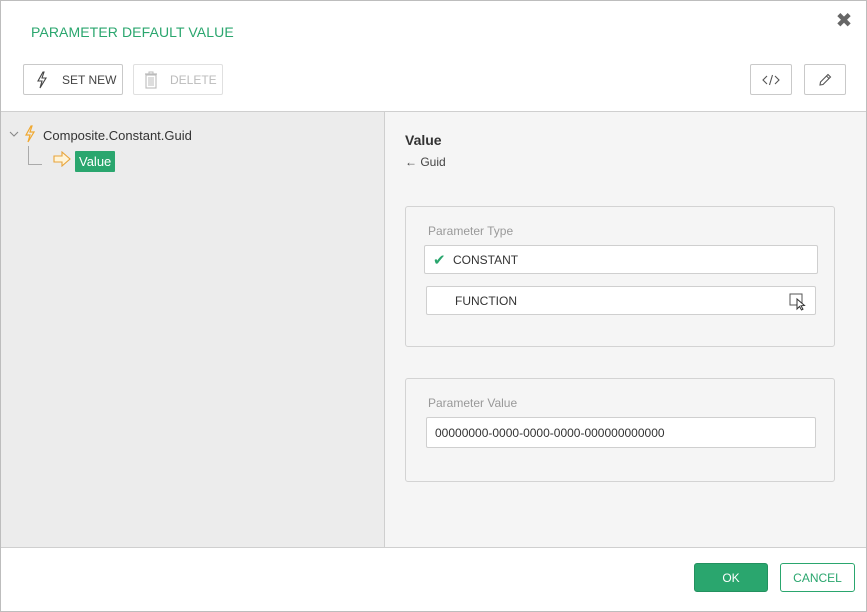 The image size is (867, 612). I want to click on detail-subtitle: ← Guid, so click(425, 162).